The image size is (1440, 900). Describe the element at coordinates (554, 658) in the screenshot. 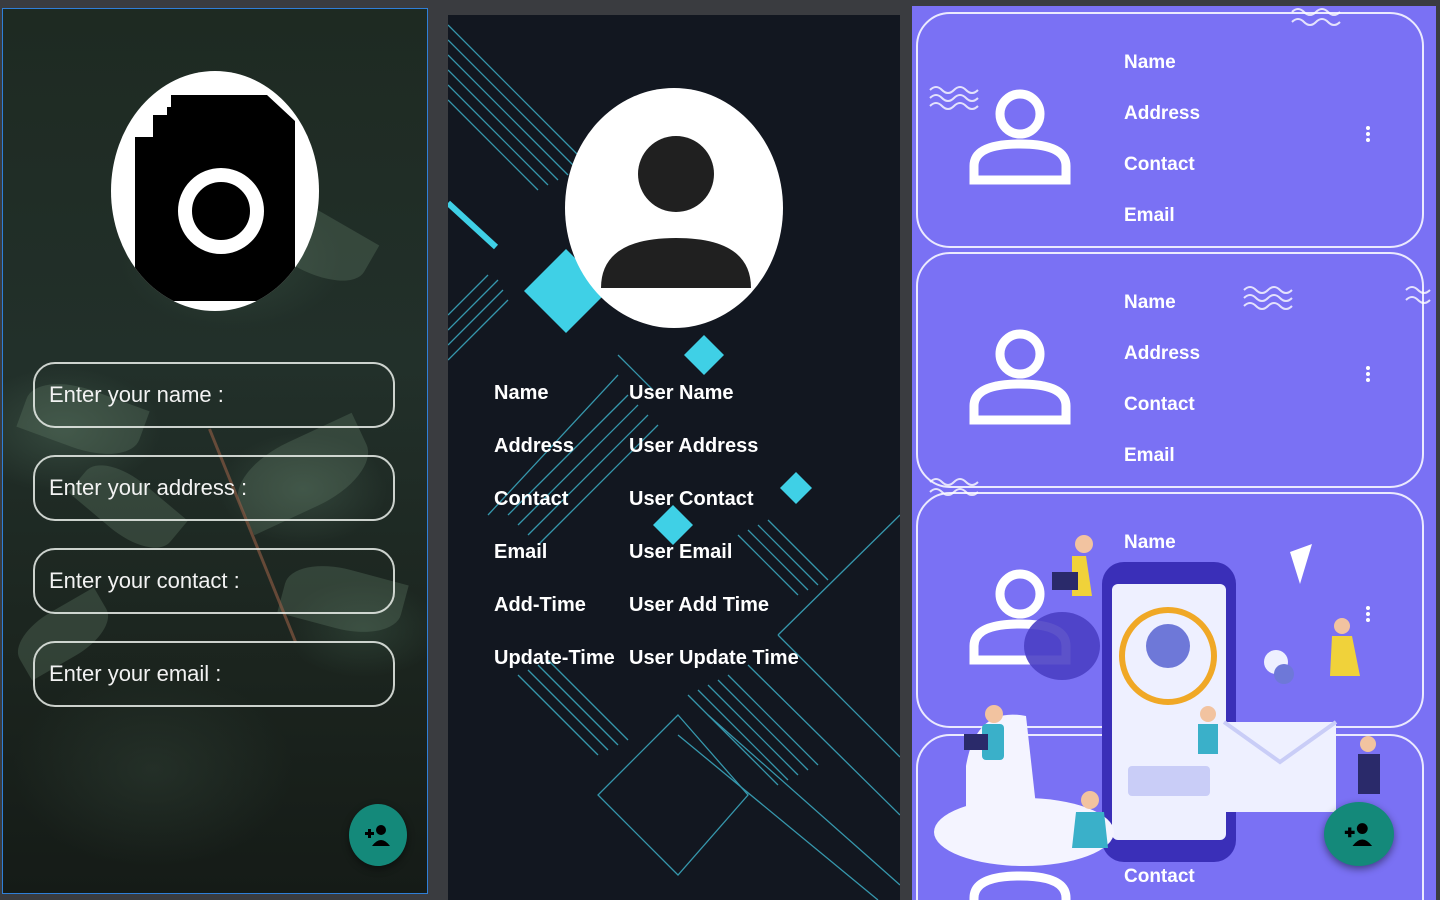

I see `update-time-label: Update-Time` at that location.